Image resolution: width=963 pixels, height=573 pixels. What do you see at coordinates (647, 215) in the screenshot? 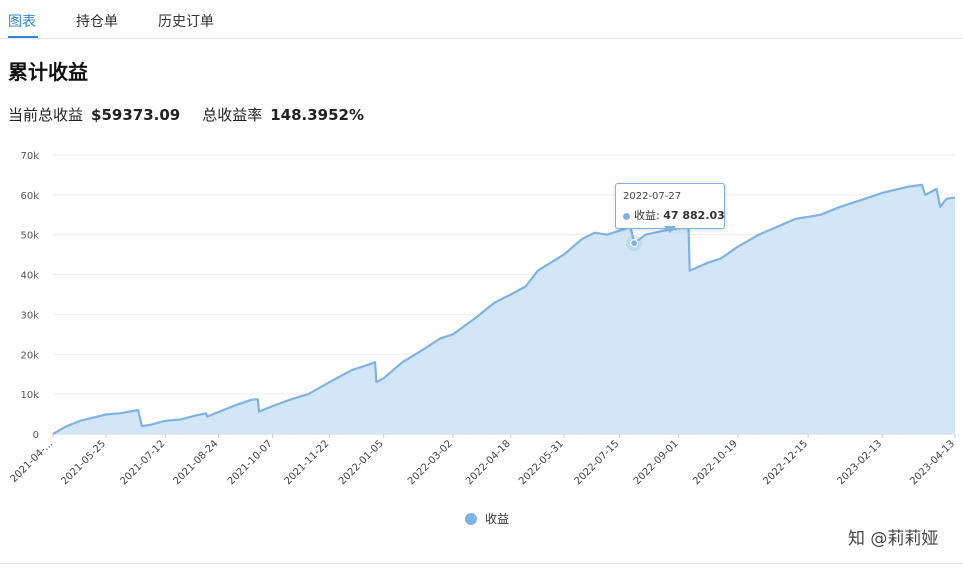
I see `tooltip-series-label: 收益:` at bounding box center [647, 215].